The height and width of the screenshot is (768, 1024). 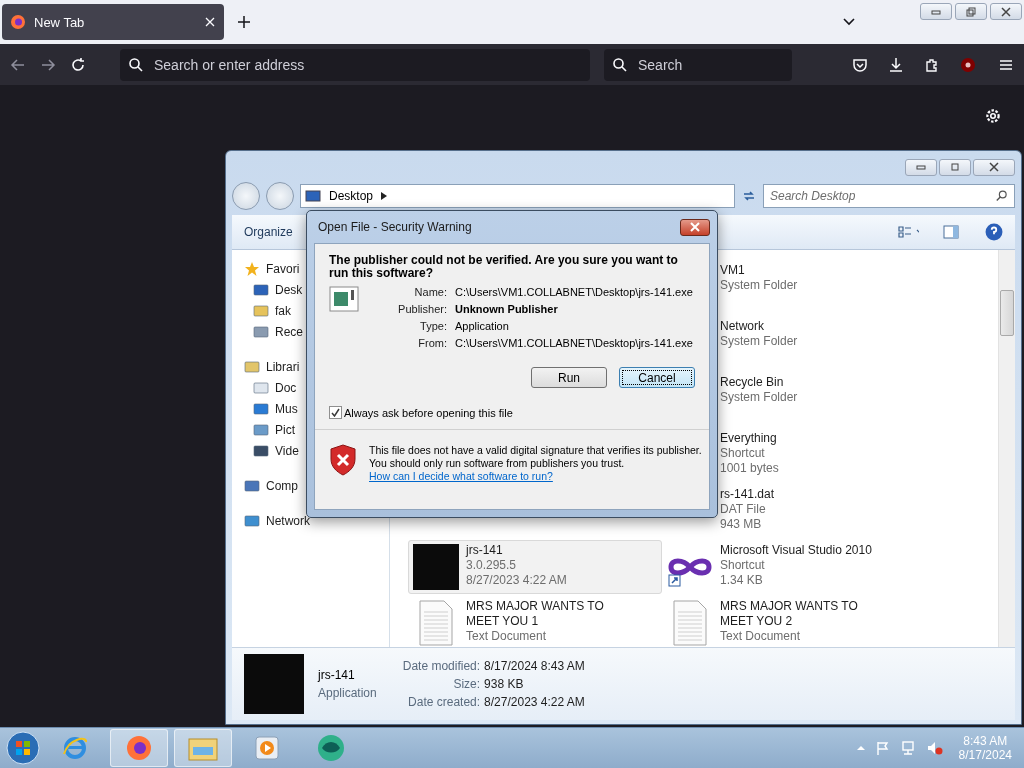 What do you see at coordinates (347, 693) in the screenshot?
I see `detail-type: Application` at bounding box center [347, 693].